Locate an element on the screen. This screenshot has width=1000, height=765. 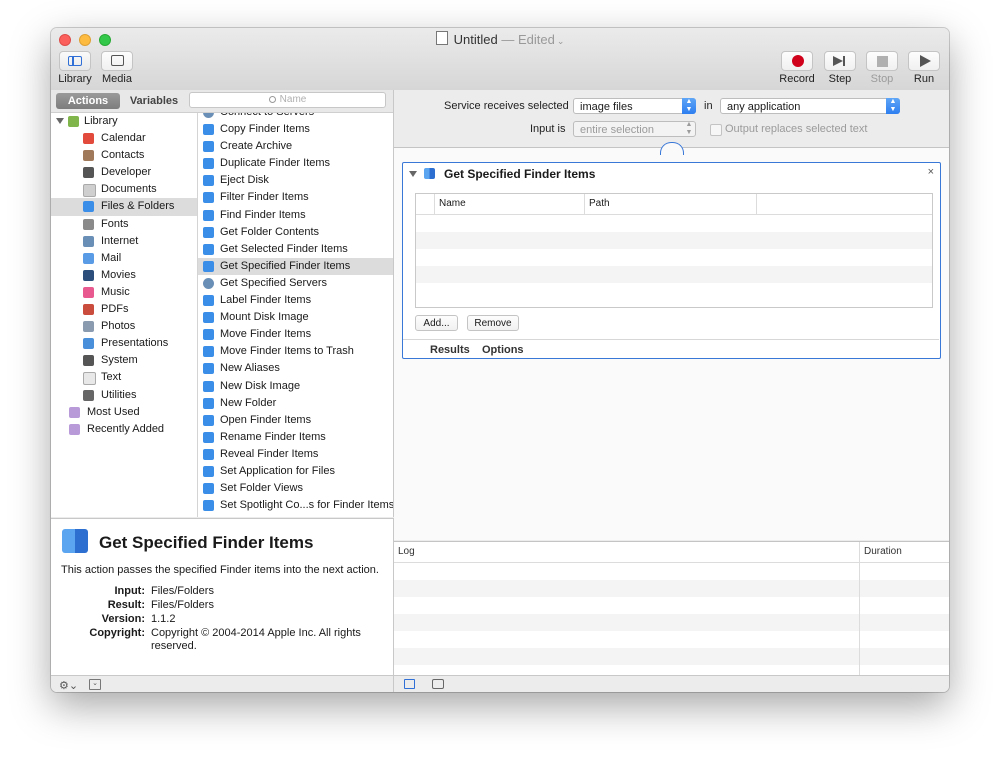
action-item: New Disk Image is located at coordinates (295, 386).